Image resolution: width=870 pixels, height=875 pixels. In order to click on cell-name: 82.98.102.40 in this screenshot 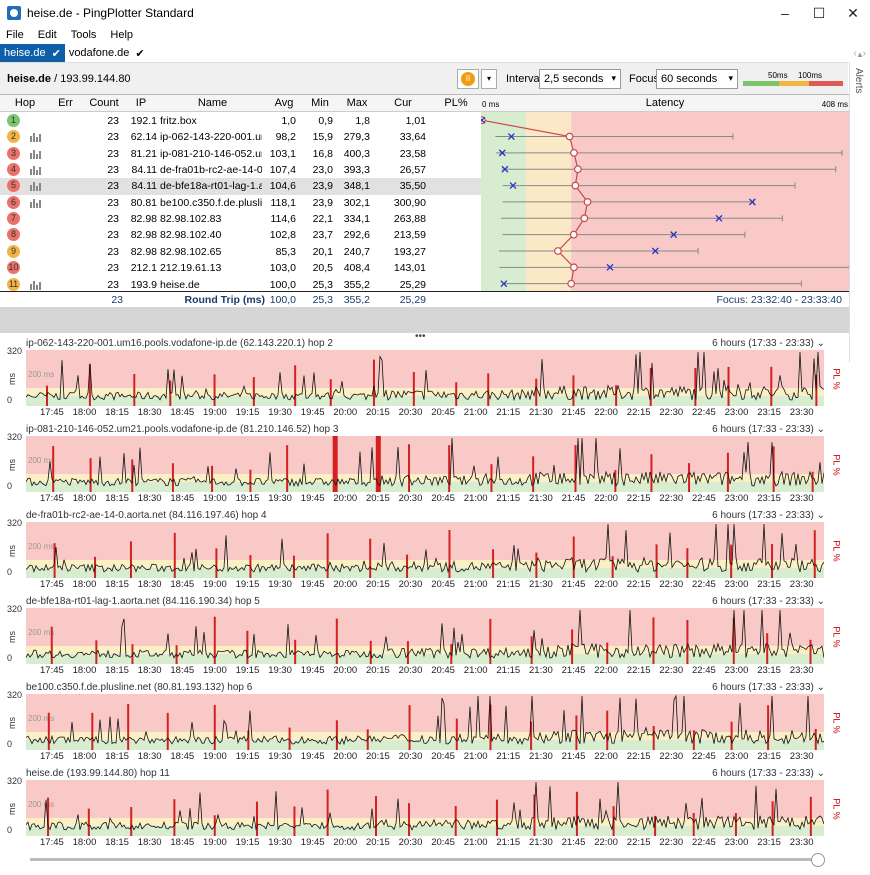, I will do `click(191, 235)`.